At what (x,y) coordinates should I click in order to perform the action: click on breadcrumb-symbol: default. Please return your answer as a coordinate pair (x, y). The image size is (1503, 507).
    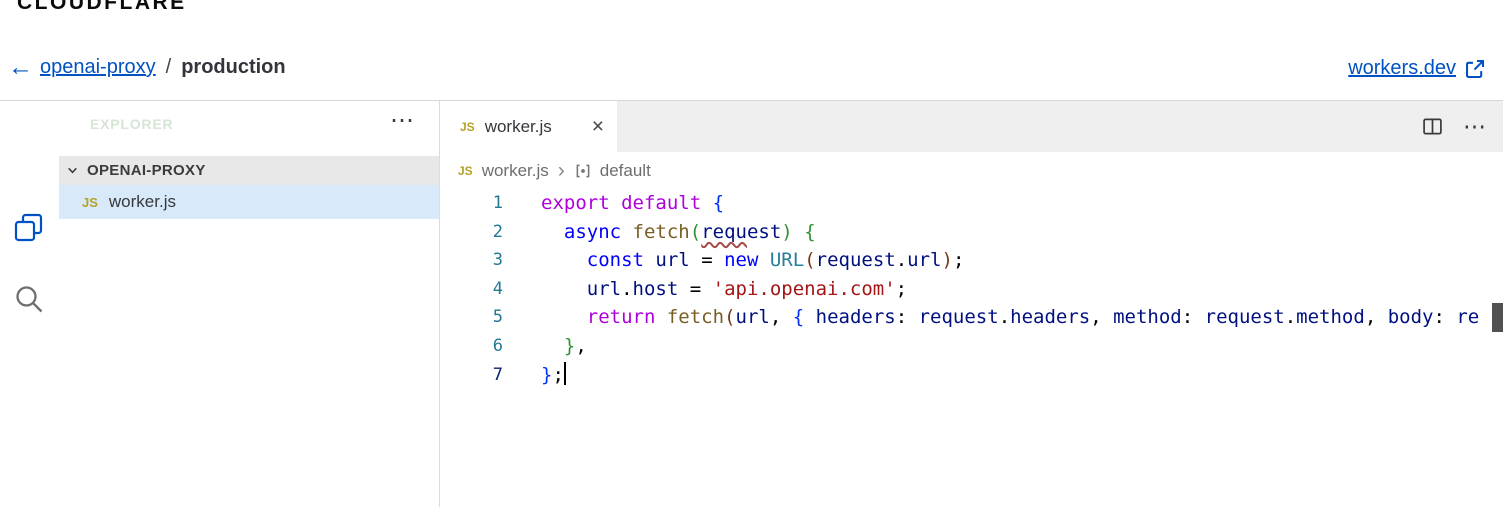
    Looking at the image, I should click on (625, 171).